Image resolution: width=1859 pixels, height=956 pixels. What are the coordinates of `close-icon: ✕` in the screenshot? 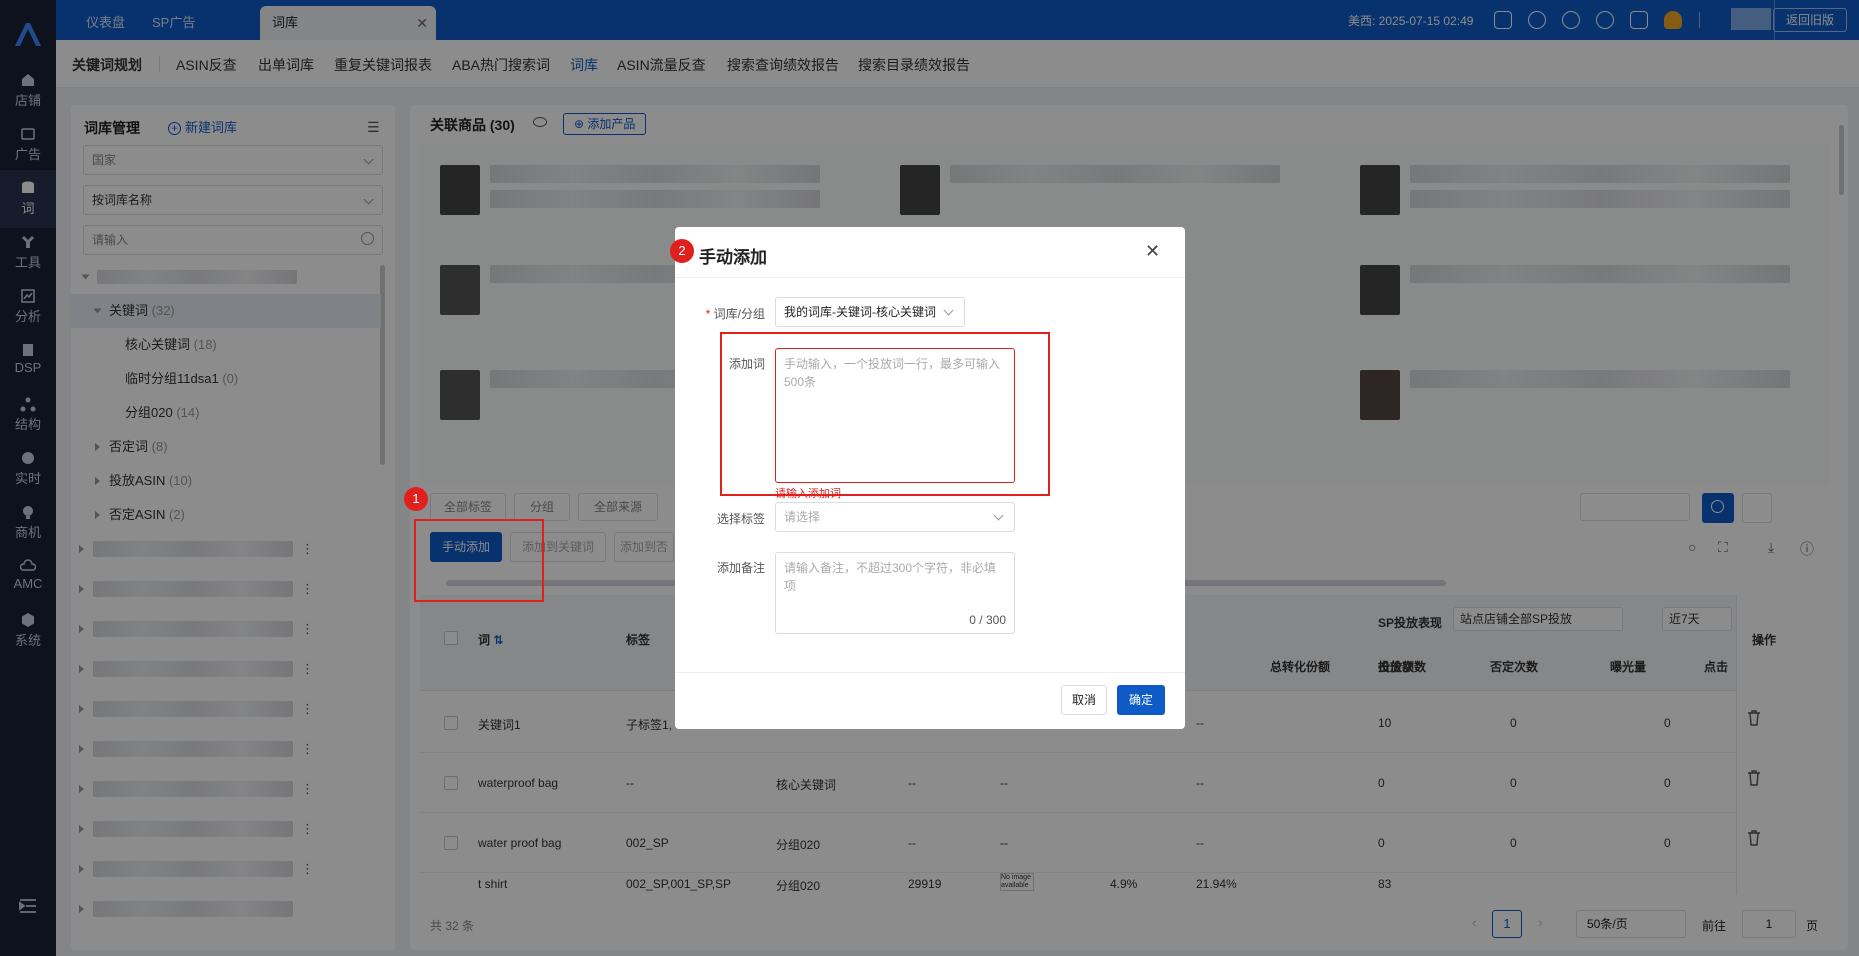 It's located at (1152, 251).